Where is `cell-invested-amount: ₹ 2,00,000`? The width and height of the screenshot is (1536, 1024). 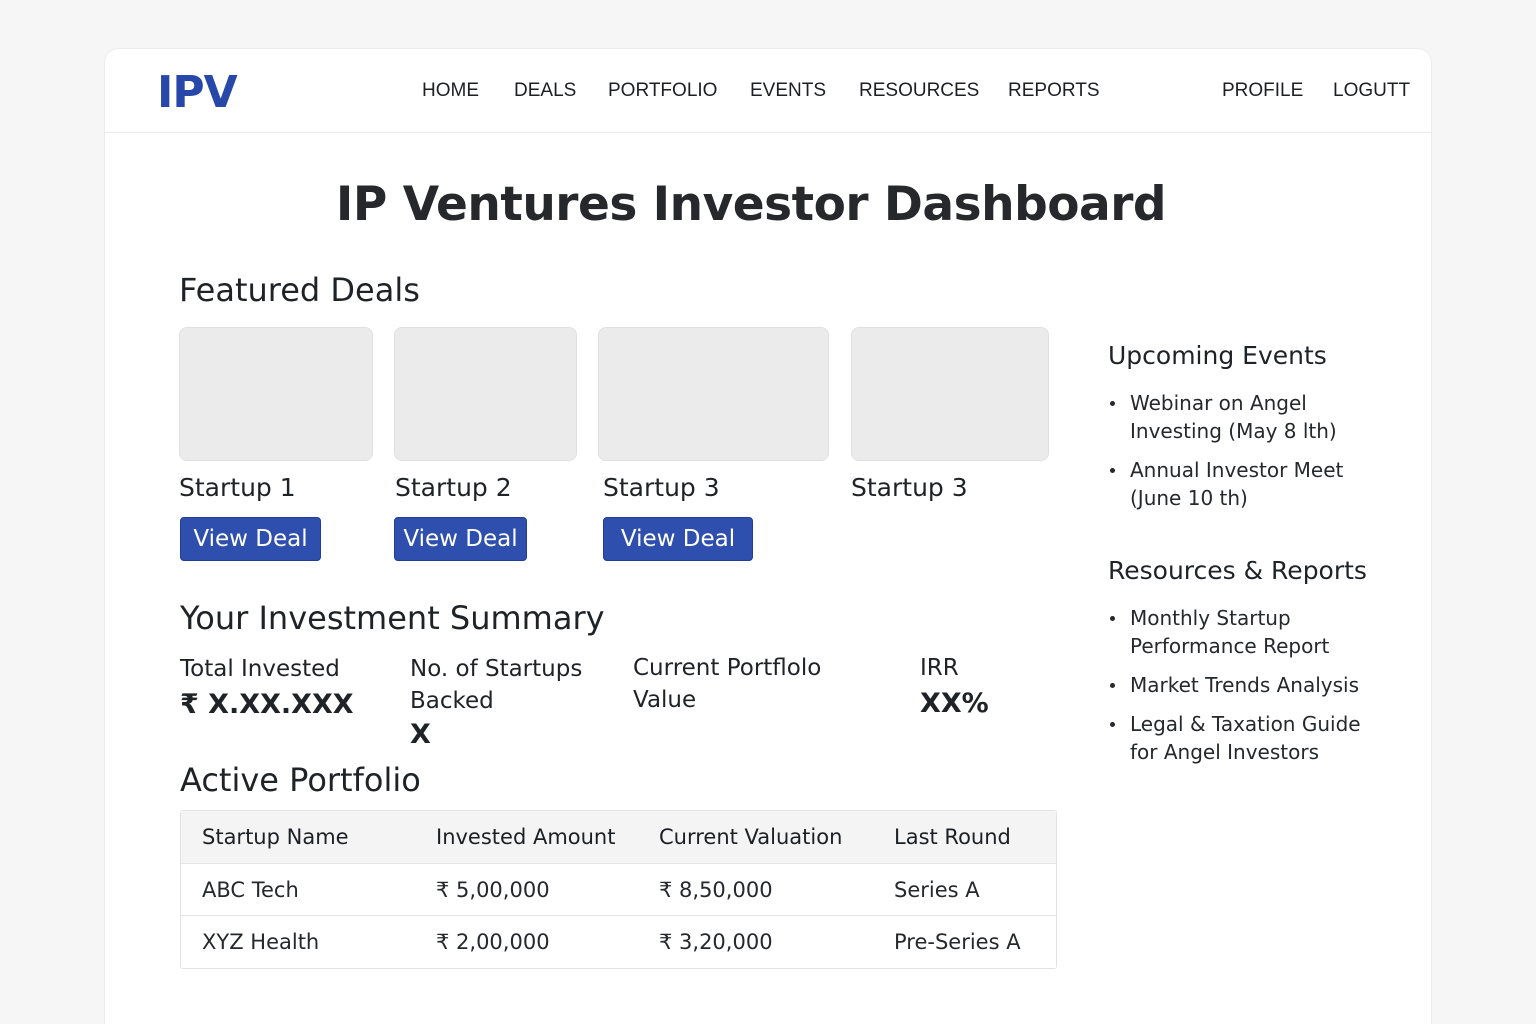
cell-invested-amount: ₹ 2,00,000 is located at coordinates (493, 942).